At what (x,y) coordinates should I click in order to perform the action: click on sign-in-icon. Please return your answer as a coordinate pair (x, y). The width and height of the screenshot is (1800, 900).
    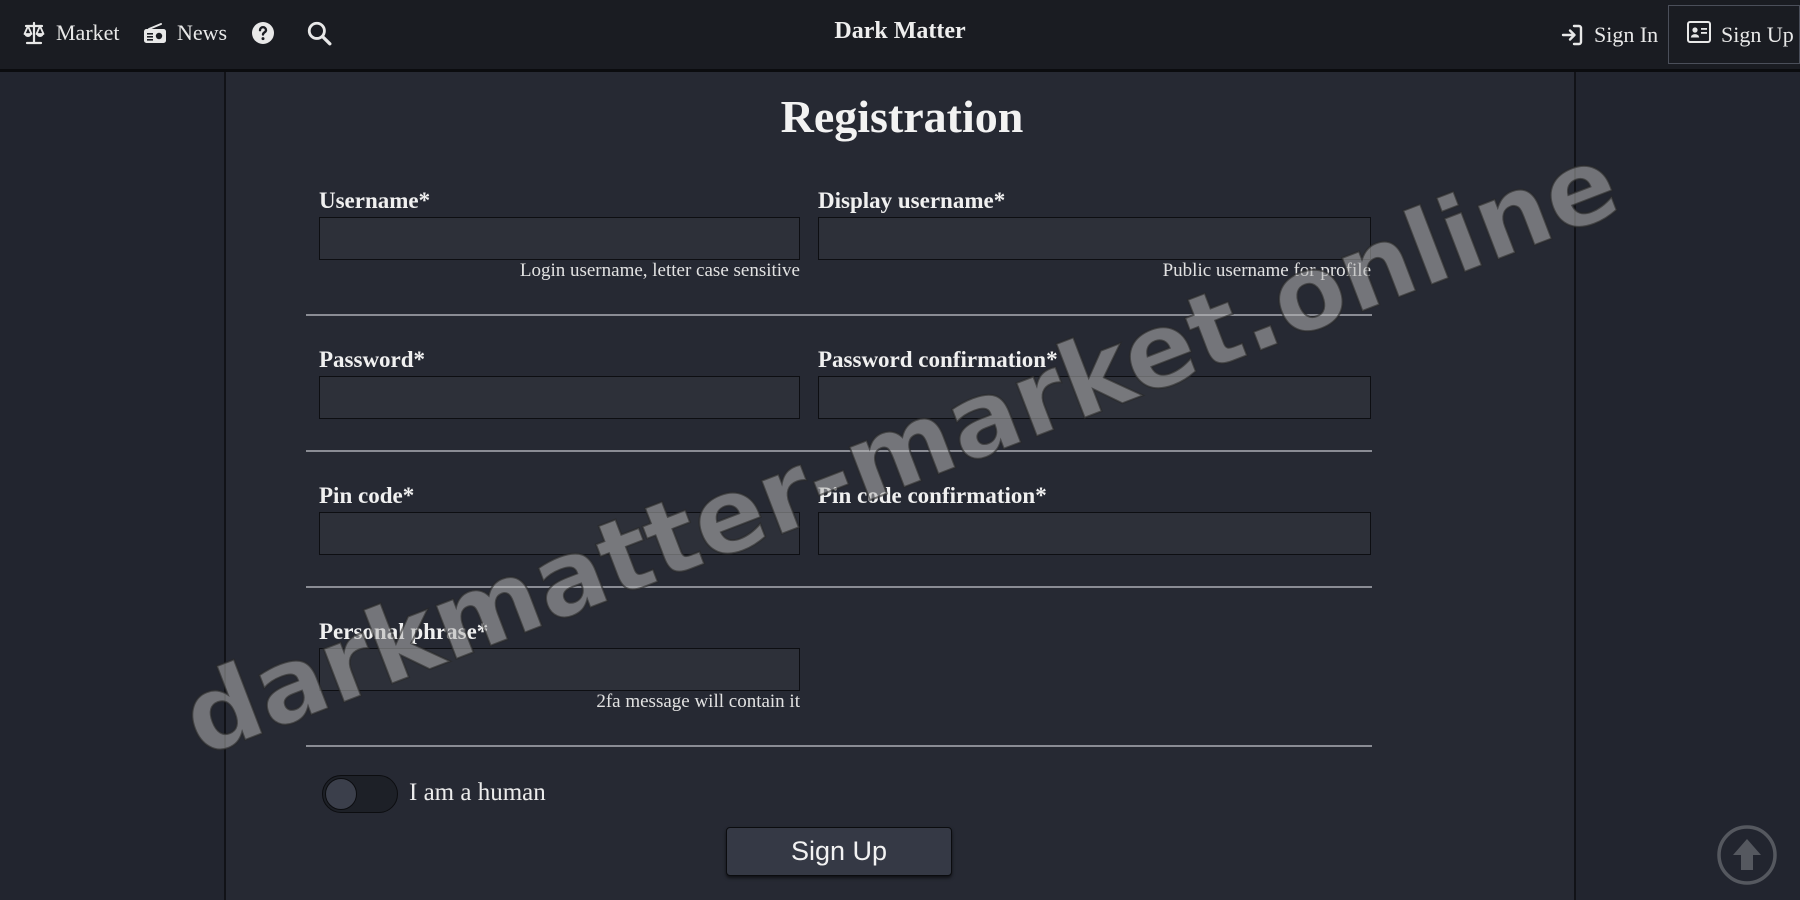
    Looking at the image, I should click on (1572, 35).